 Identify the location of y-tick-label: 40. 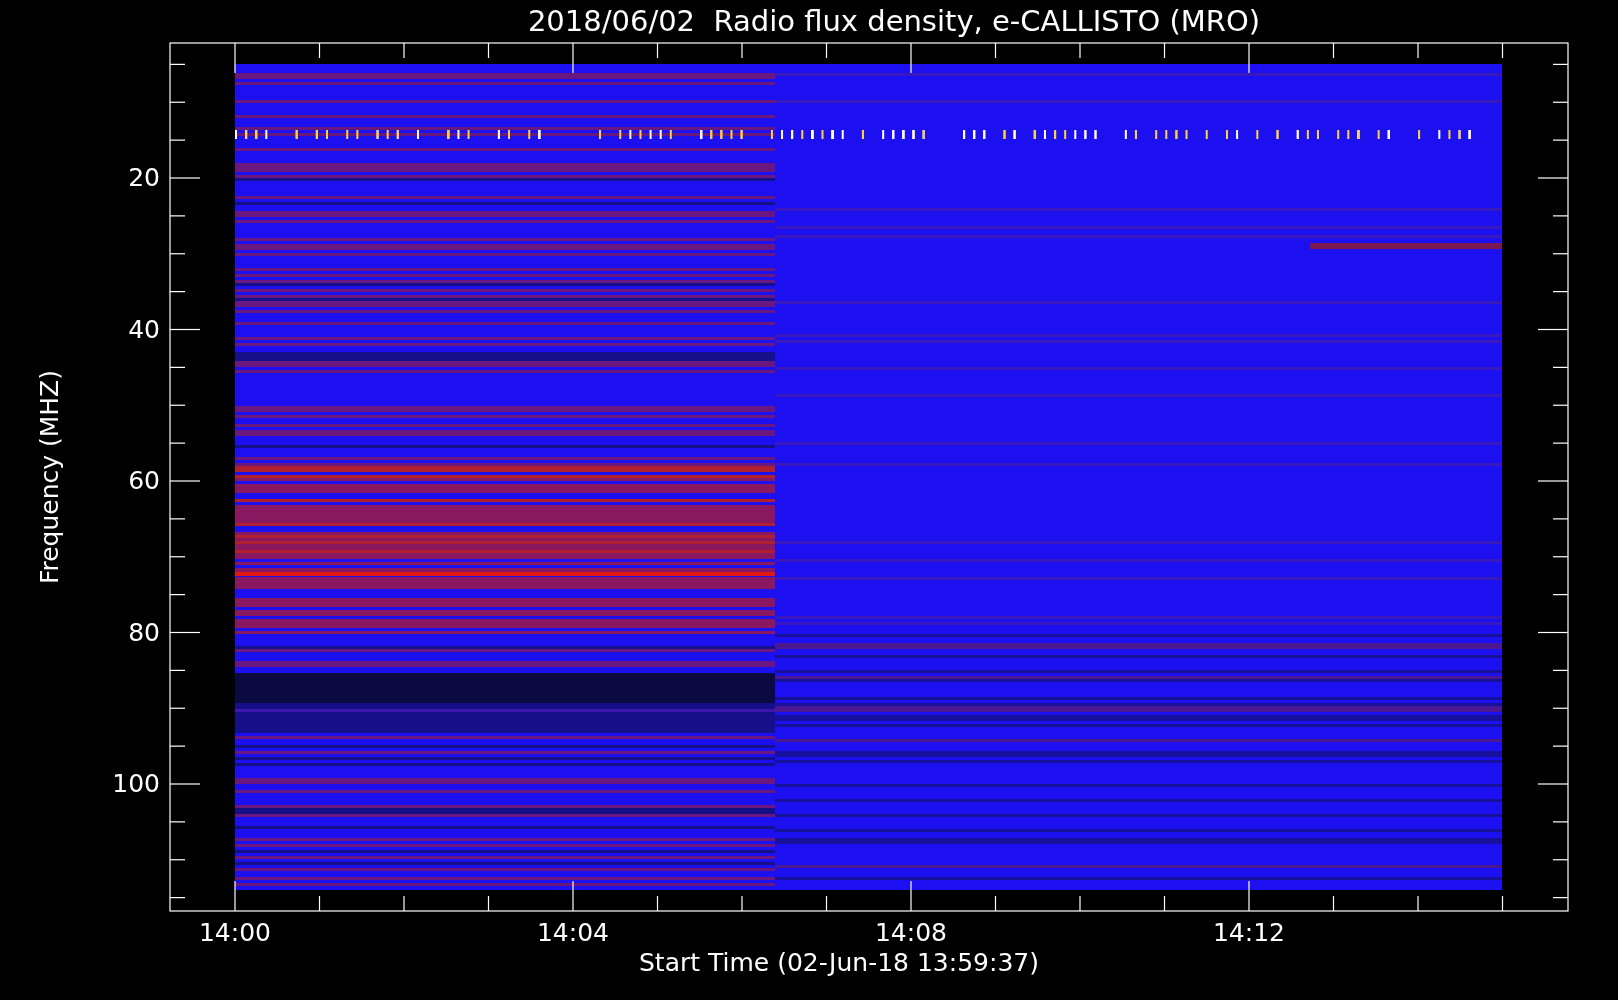
(144, 329).